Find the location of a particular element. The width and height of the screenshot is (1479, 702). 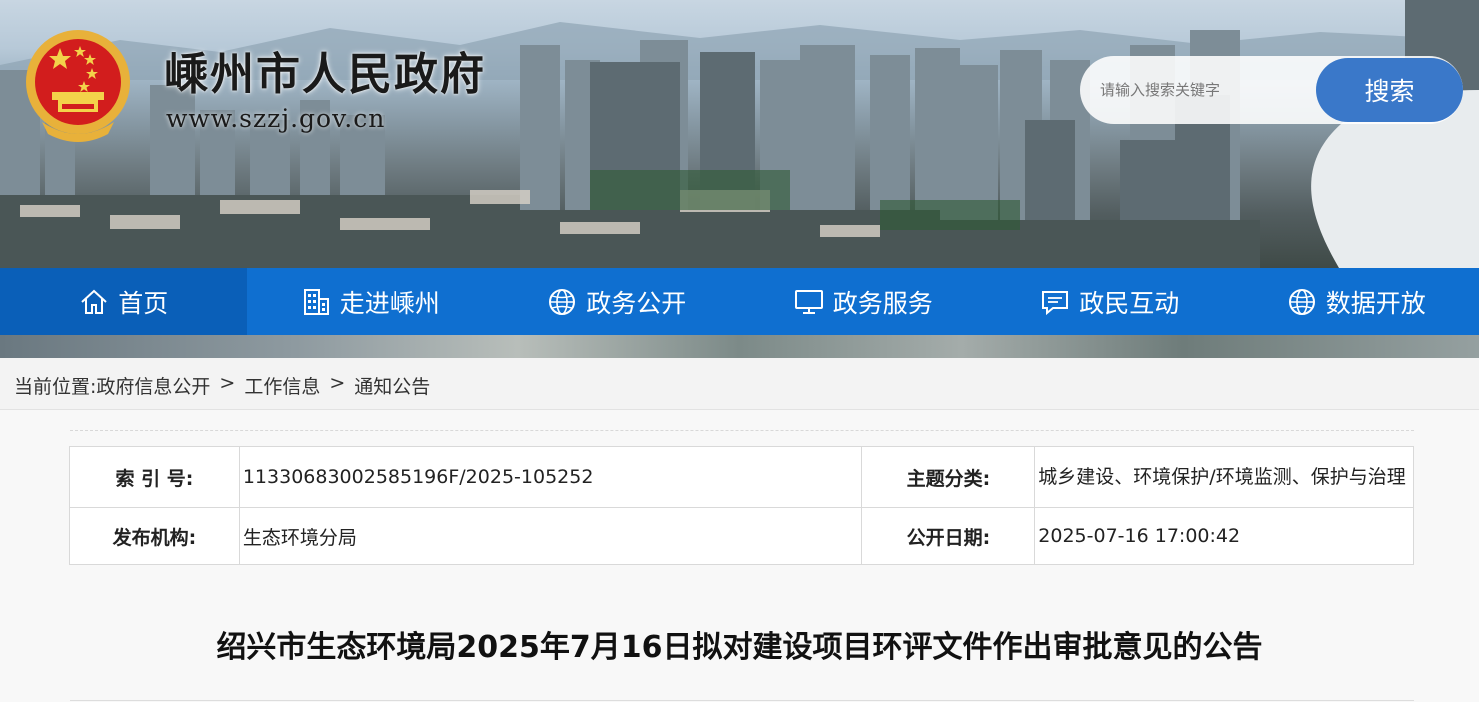

index-value: 11330683002585196F/2025-105252 is located at coordinates (550, 477).